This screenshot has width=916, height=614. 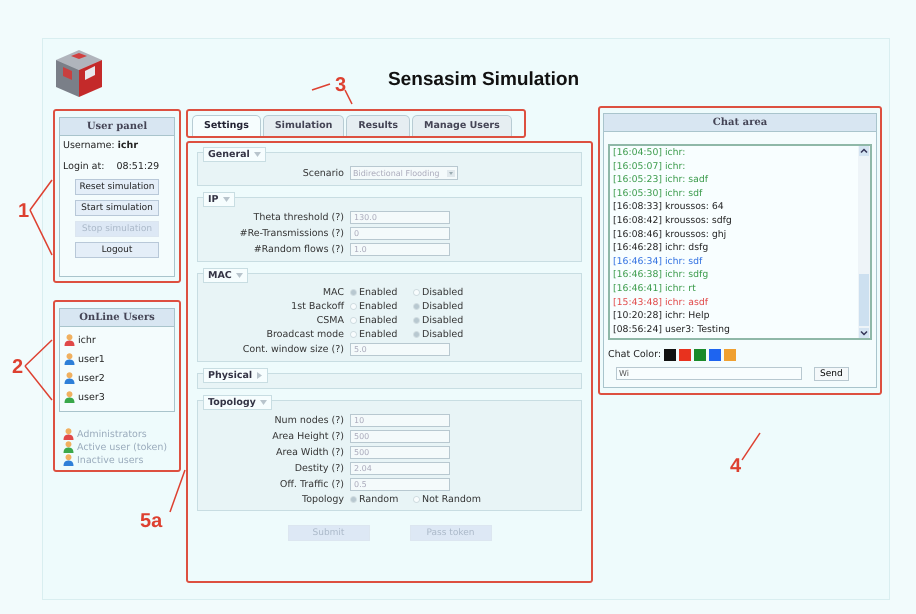 What do you see at coordinates (79, 73) in the screenshot?
I see `logo-cube-drawing` at bounding box center [79, 73].